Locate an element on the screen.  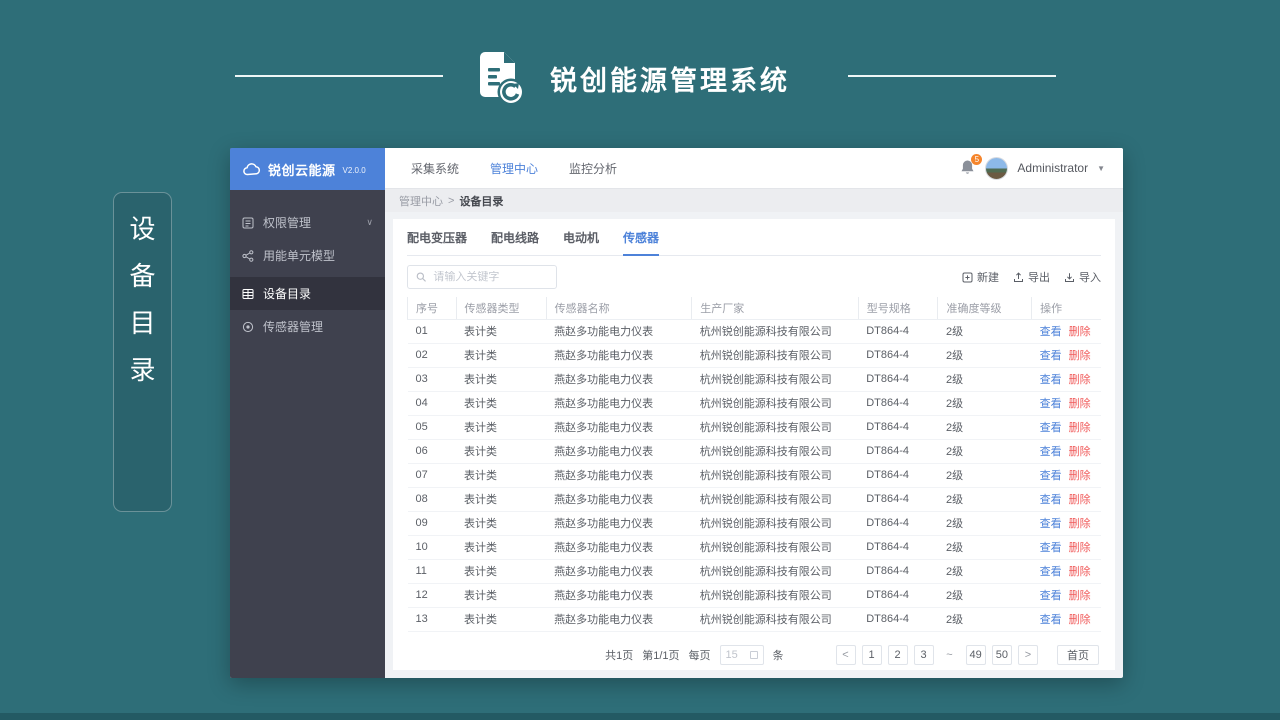
cell-no: 11 is located at coordinates (432, 571).